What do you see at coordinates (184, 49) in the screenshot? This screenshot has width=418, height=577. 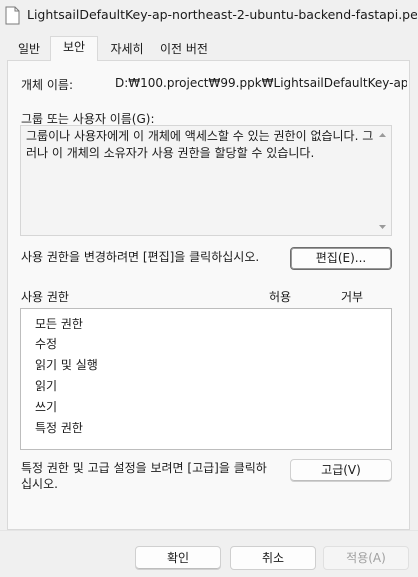 I see `tab-previous-versions: 이전 버전` at bounding box center [184, 49].